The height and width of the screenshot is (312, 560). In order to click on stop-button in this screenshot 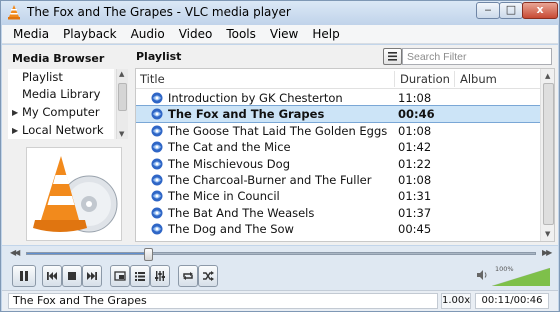, I will do `click(72, 276)`.